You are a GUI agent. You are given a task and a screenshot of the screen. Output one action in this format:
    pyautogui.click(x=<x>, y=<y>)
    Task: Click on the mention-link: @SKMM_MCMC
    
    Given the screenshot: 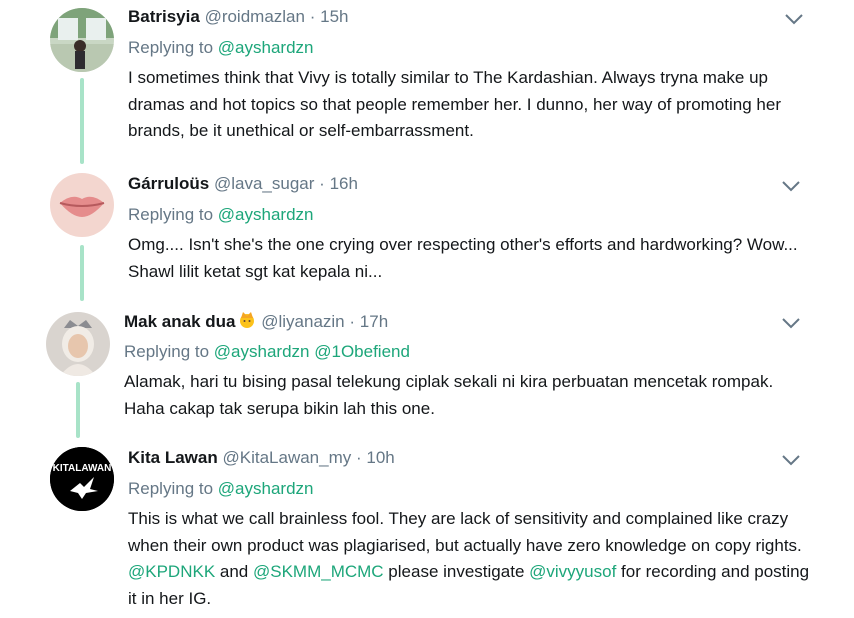 What is the action you would take?
    pyautogui.click(x=318, y=571)
    